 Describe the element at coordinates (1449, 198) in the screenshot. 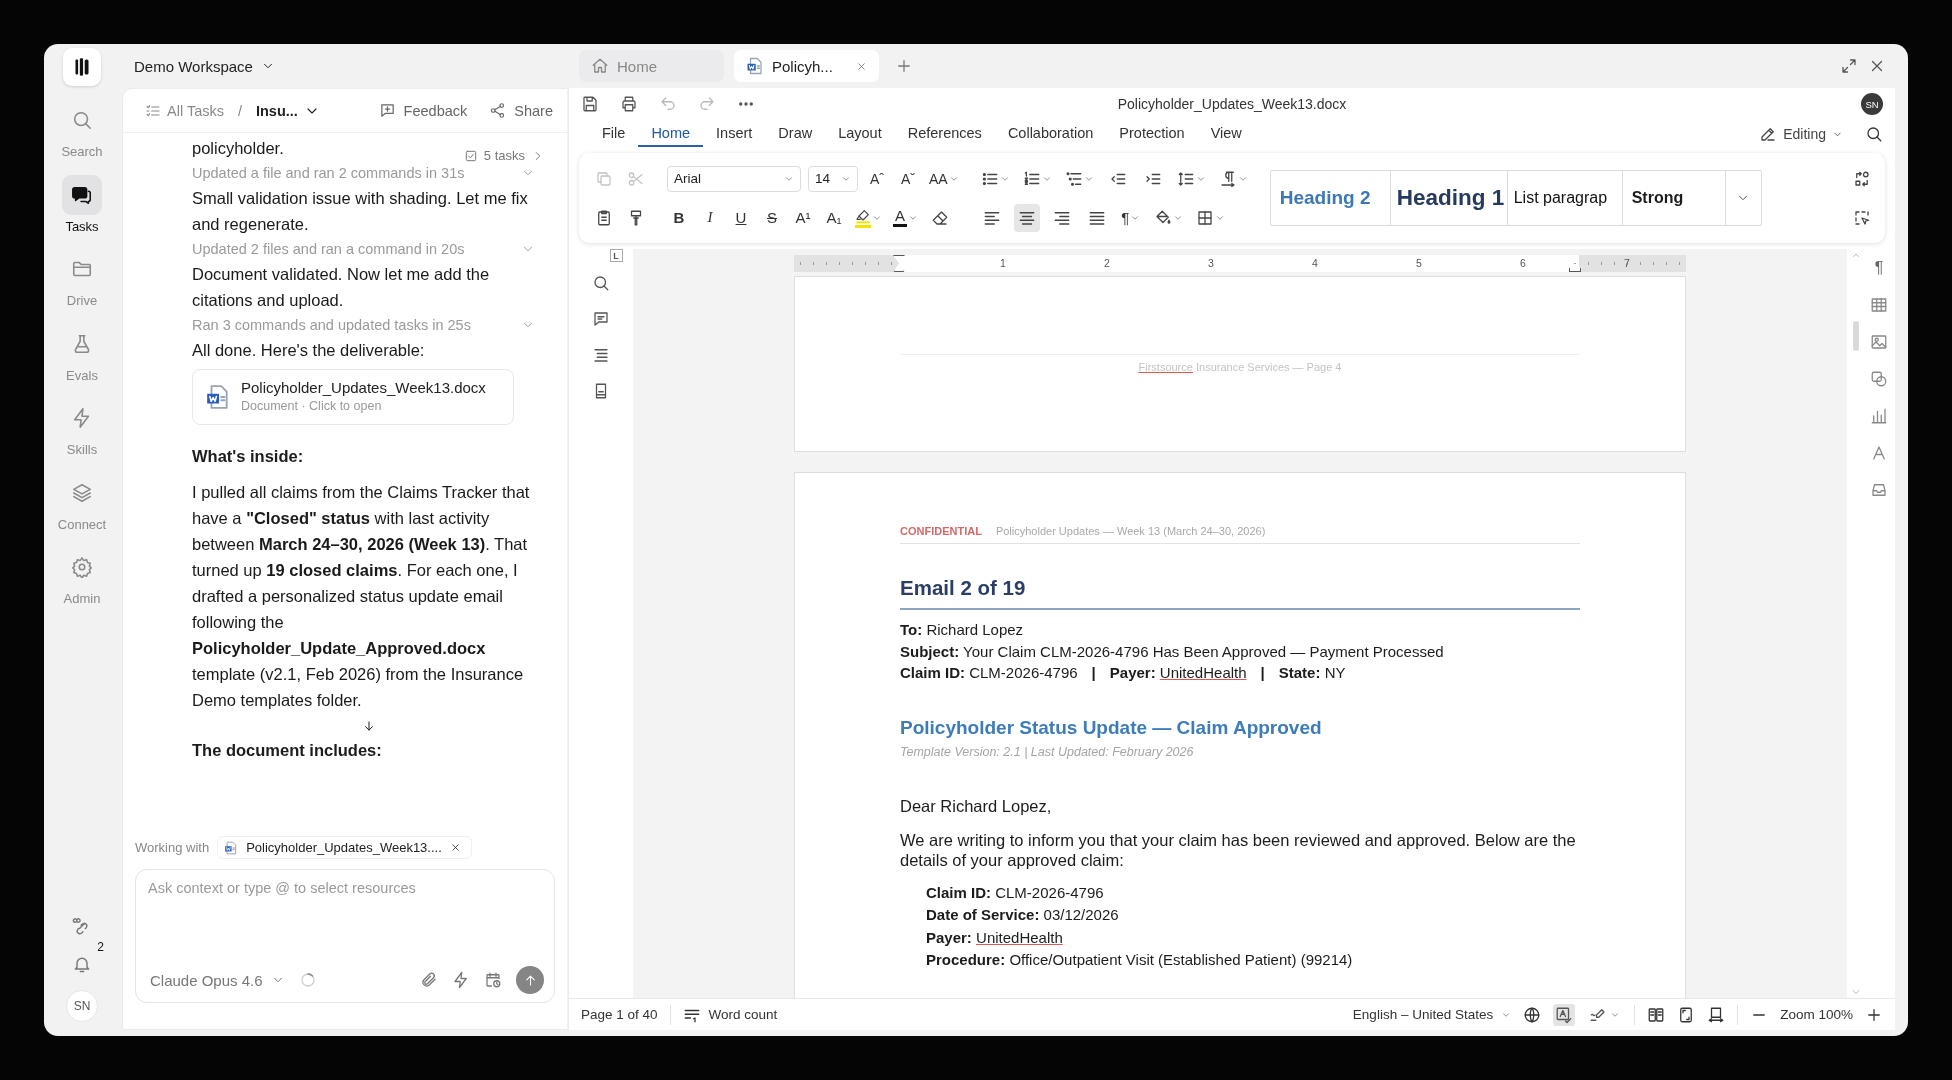

I see `style-option: Heading 1` at that location.